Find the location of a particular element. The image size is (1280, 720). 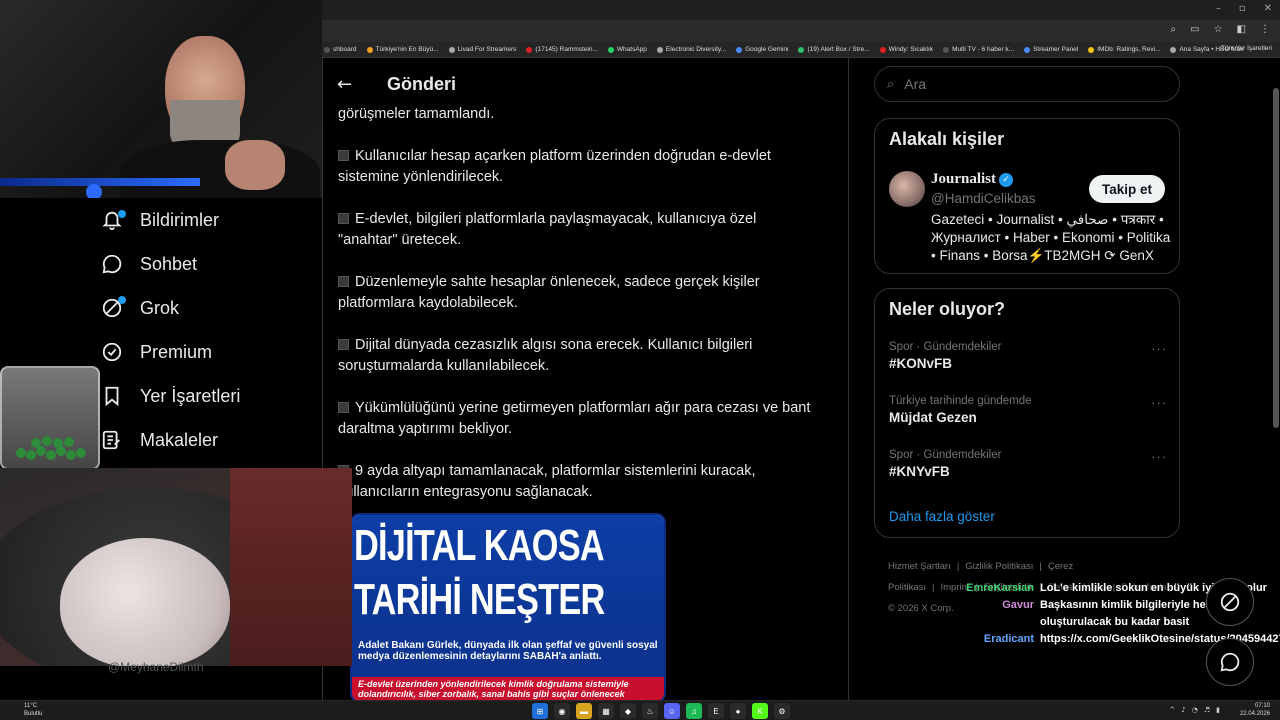

bookmark-icon is located at coordinates (112, 396).